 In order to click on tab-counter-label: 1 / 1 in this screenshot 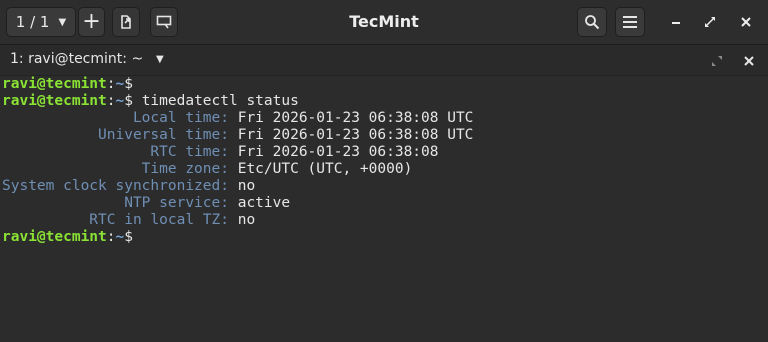, I will do `click(32, 22)`.